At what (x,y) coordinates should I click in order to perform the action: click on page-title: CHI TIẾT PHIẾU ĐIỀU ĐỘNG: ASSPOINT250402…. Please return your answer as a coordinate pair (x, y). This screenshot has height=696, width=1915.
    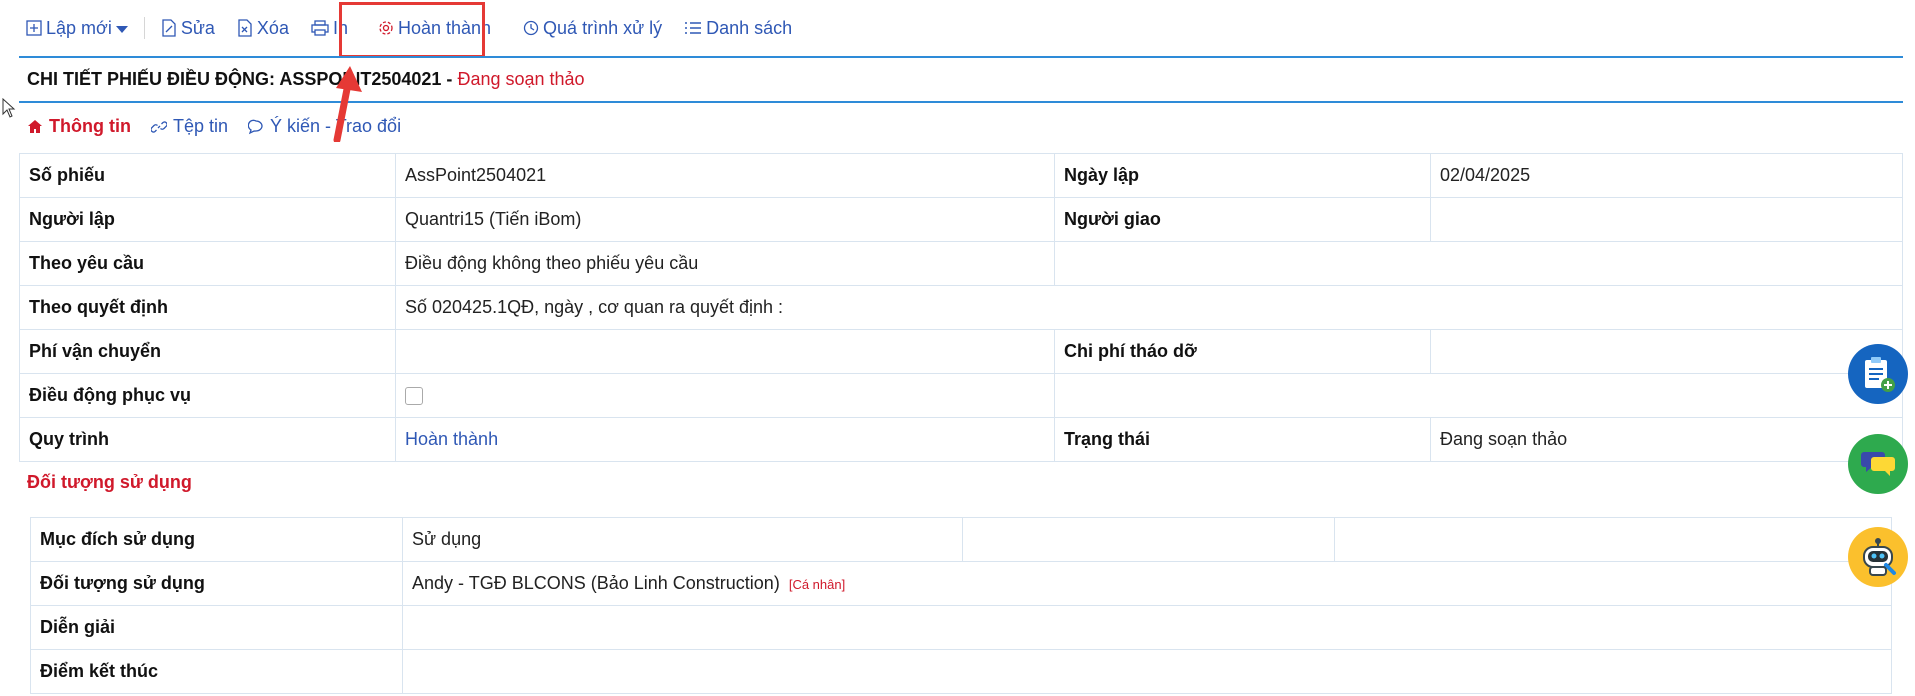
    Looking at the image, I should click on (306, 79).